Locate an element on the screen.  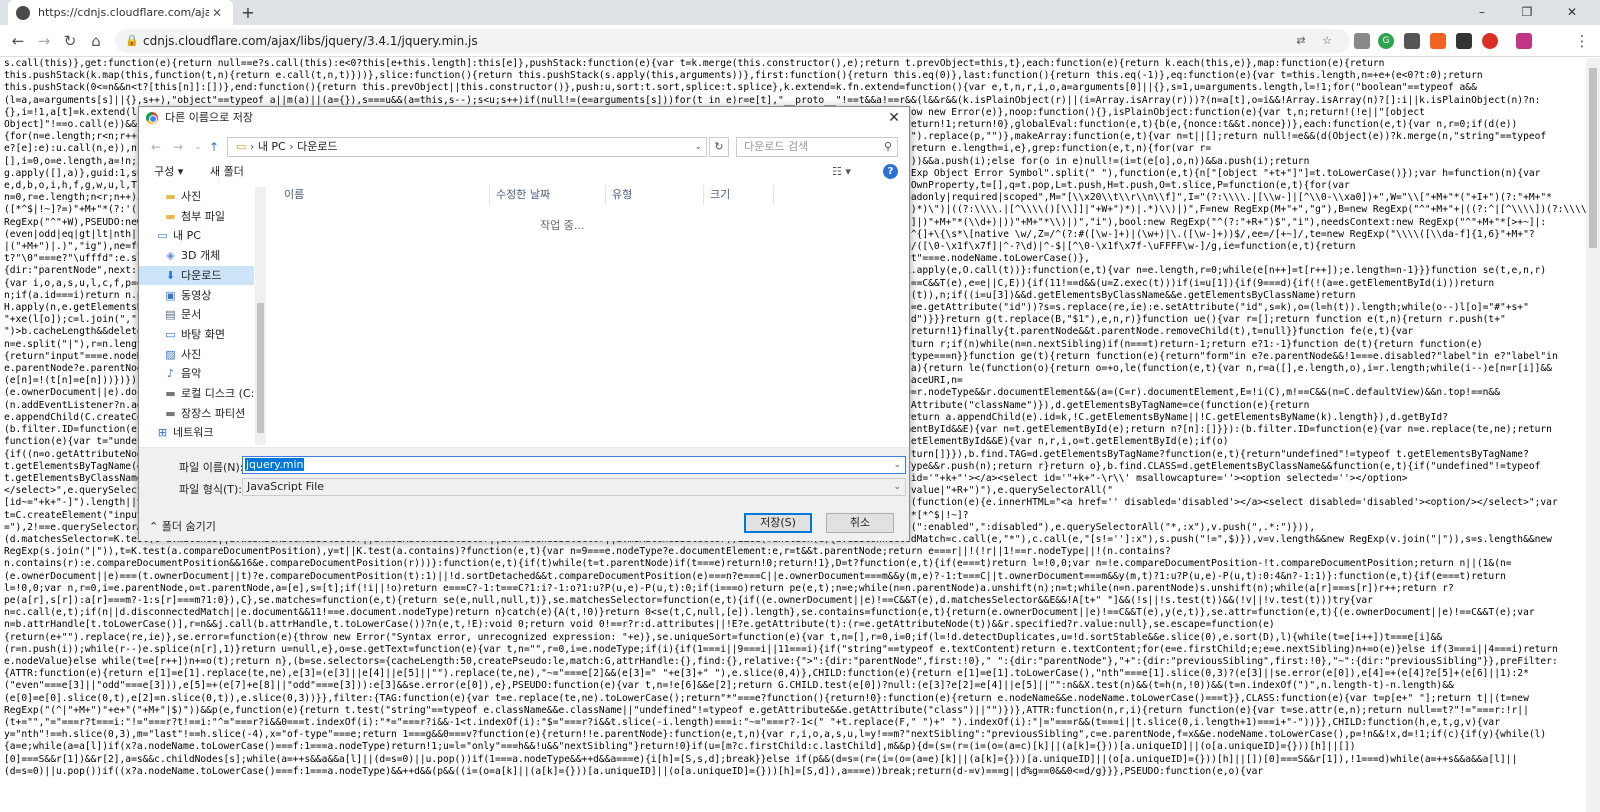
menu-icon: ⋮ is located at coordinates (1582, 41).